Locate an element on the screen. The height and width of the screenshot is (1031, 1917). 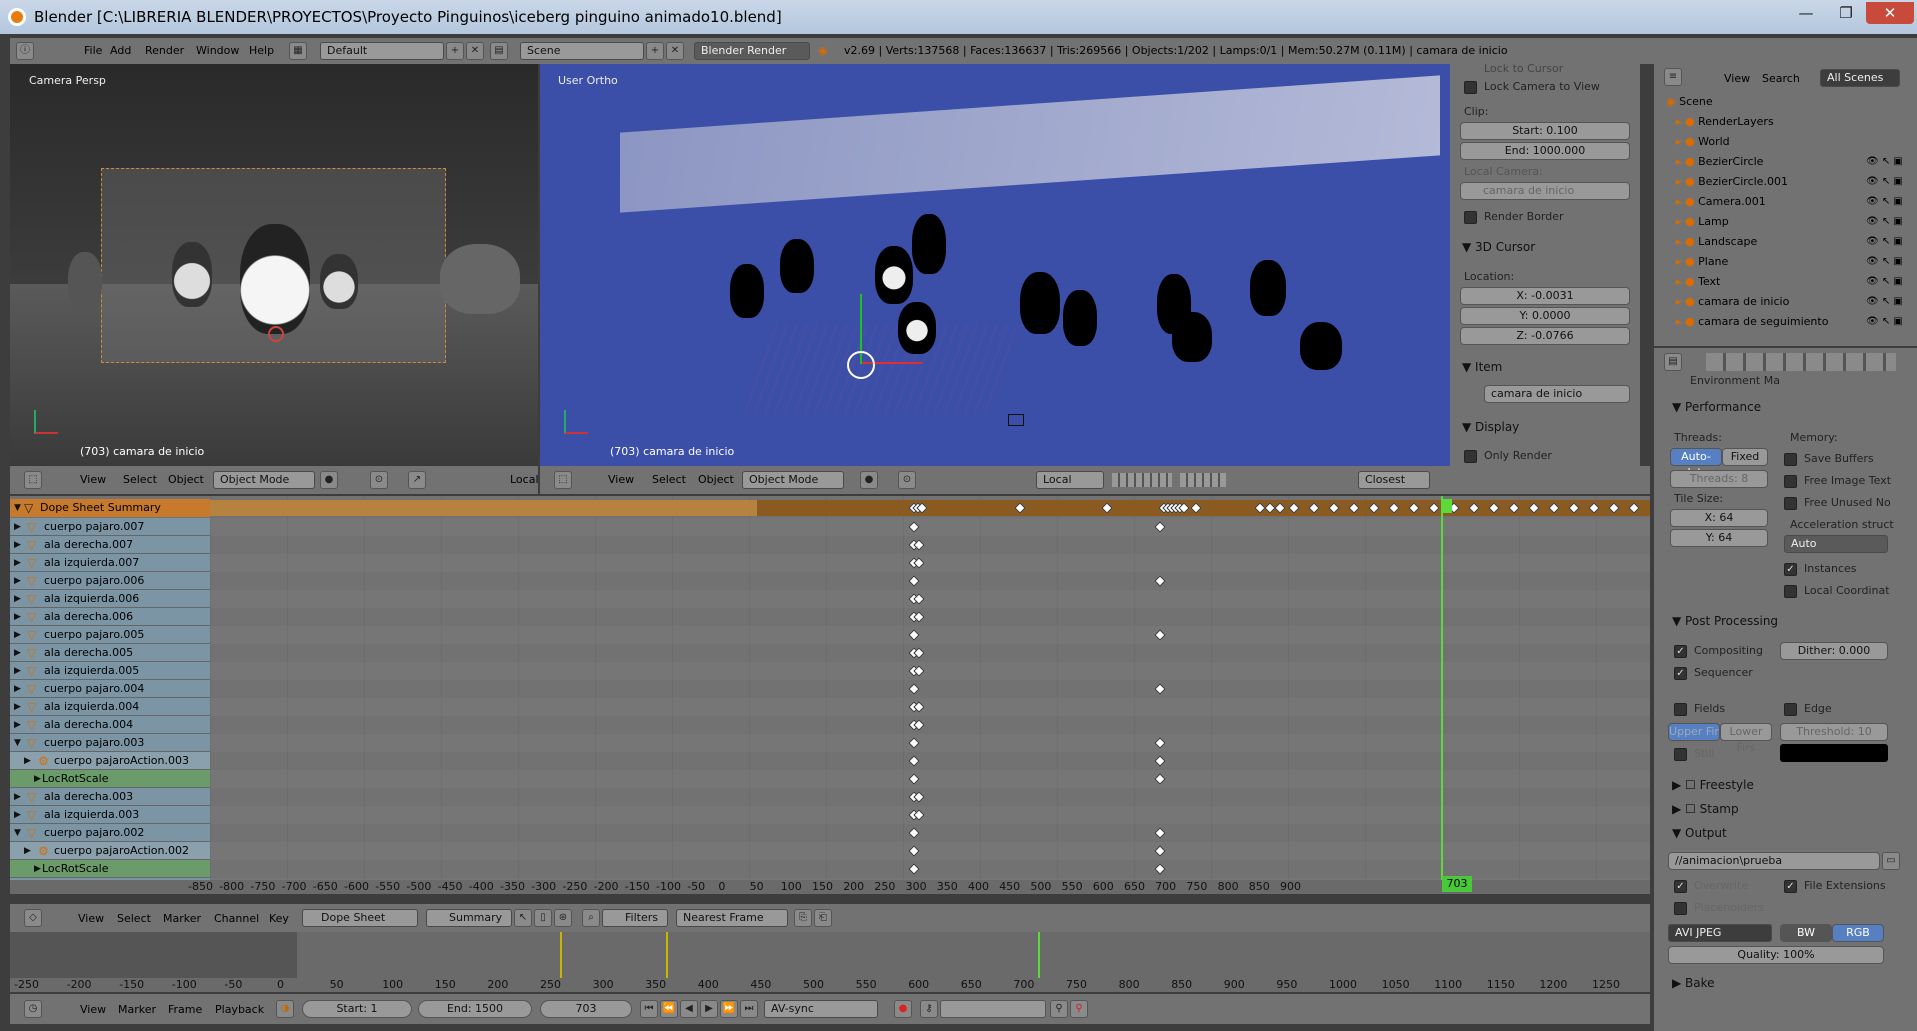
ds-menu-key: Key is located at coordinates (279, 918).